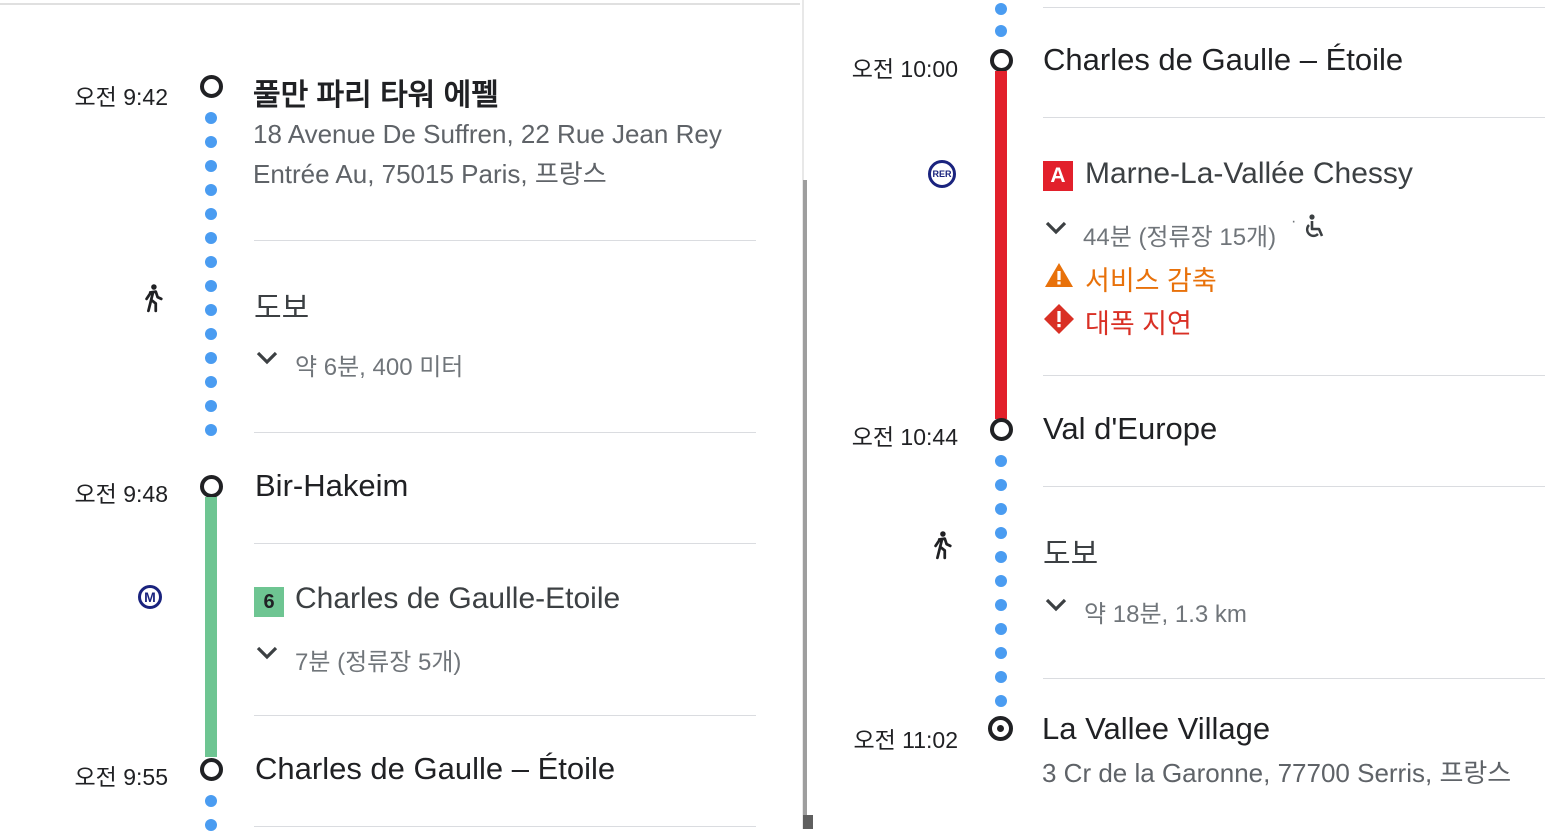 The height and width of the screenshot is (831, 1559). Describe the element at coordinates (1249, 173) in the screenshot. I see `rer-direction: Marne-La-Vallée Chessy` at that location.